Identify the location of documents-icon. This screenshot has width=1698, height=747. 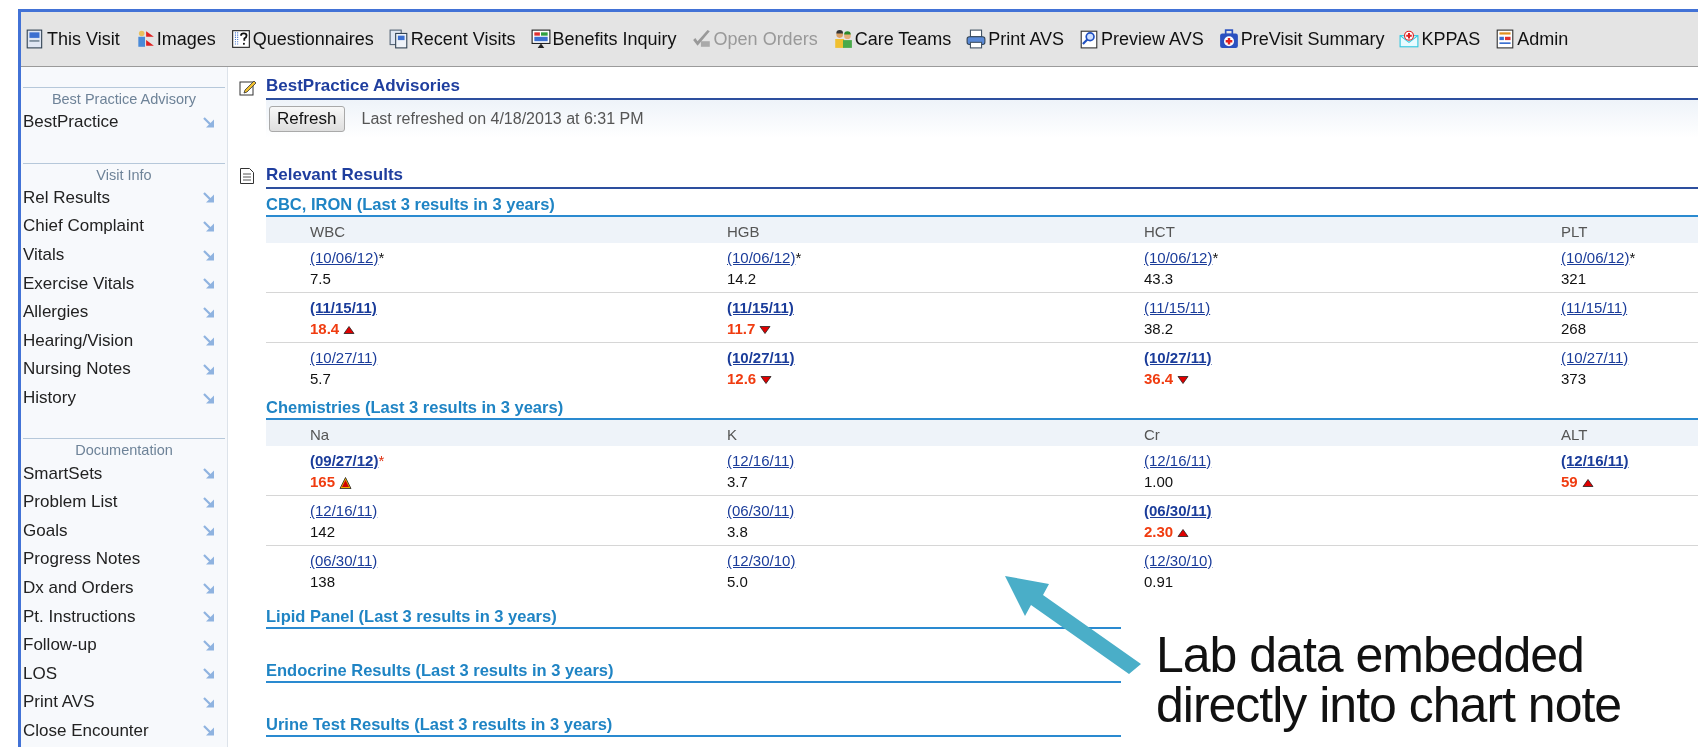
(398, 39).